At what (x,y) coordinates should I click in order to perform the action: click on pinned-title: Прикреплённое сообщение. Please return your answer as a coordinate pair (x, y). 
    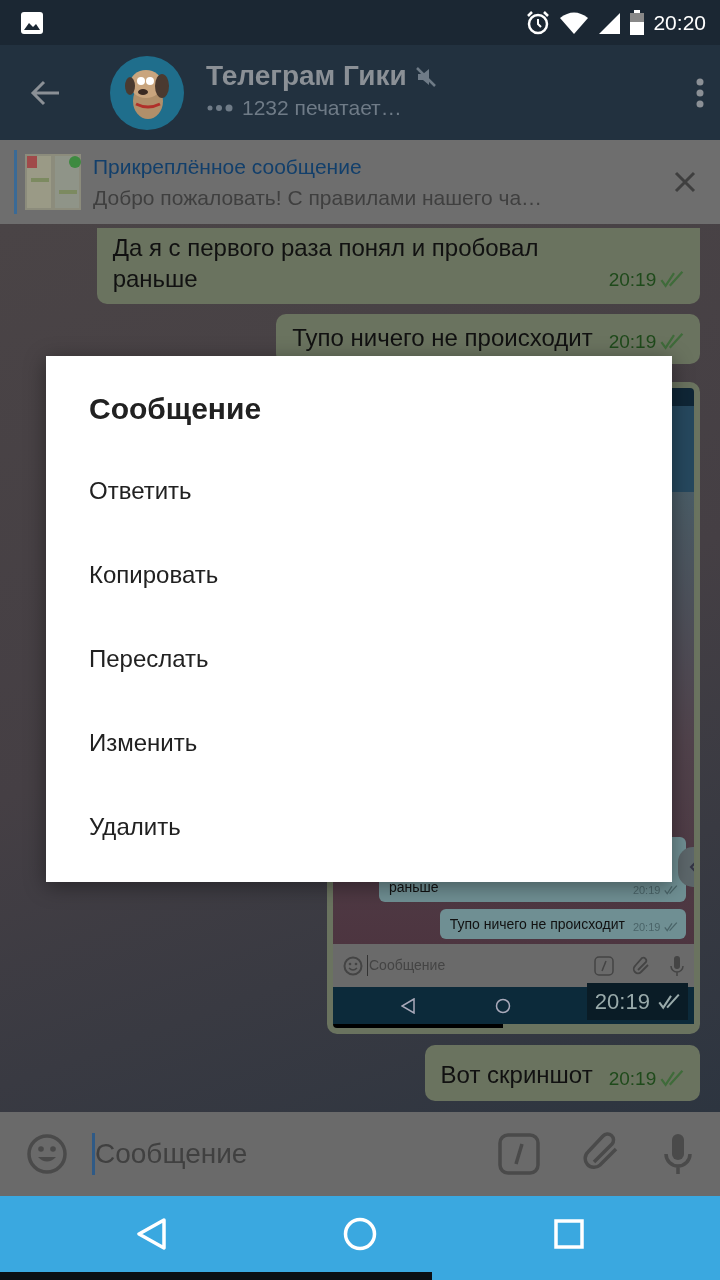
    Looking at the image, I should click on (228, 166).